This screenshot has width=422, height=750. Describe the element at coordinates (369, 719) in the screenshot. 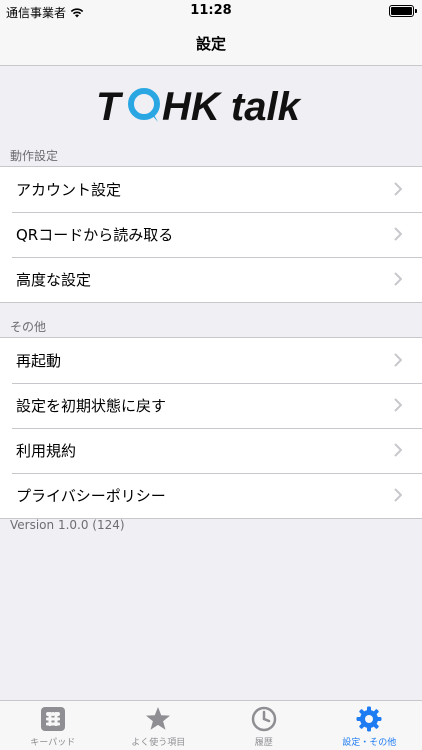

I see `gear-icon` at that location.